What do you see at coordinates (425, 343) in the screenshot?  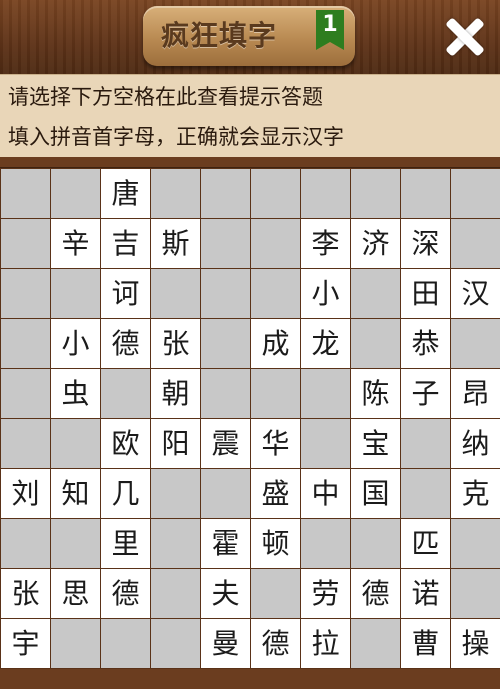 I see `grid-cell: 恭` at bounding box center [425, 343].